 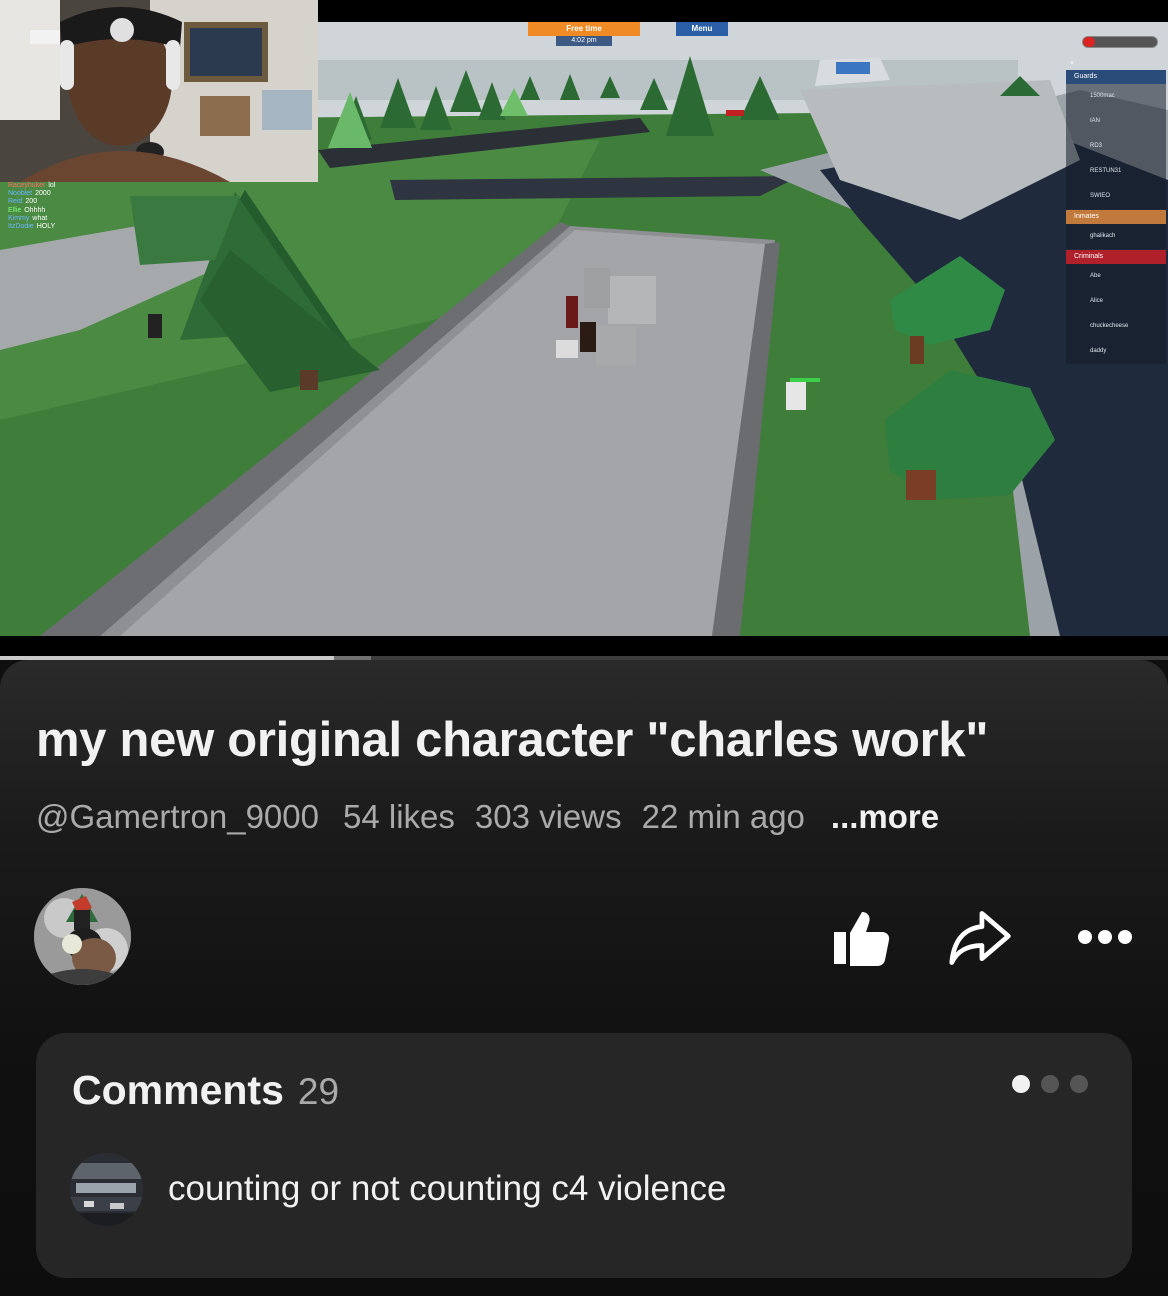 What do you see at coordinates (178, 1090) in the screenshot?
I see `comments-title: Comments` at bounding box center [178, 1090].